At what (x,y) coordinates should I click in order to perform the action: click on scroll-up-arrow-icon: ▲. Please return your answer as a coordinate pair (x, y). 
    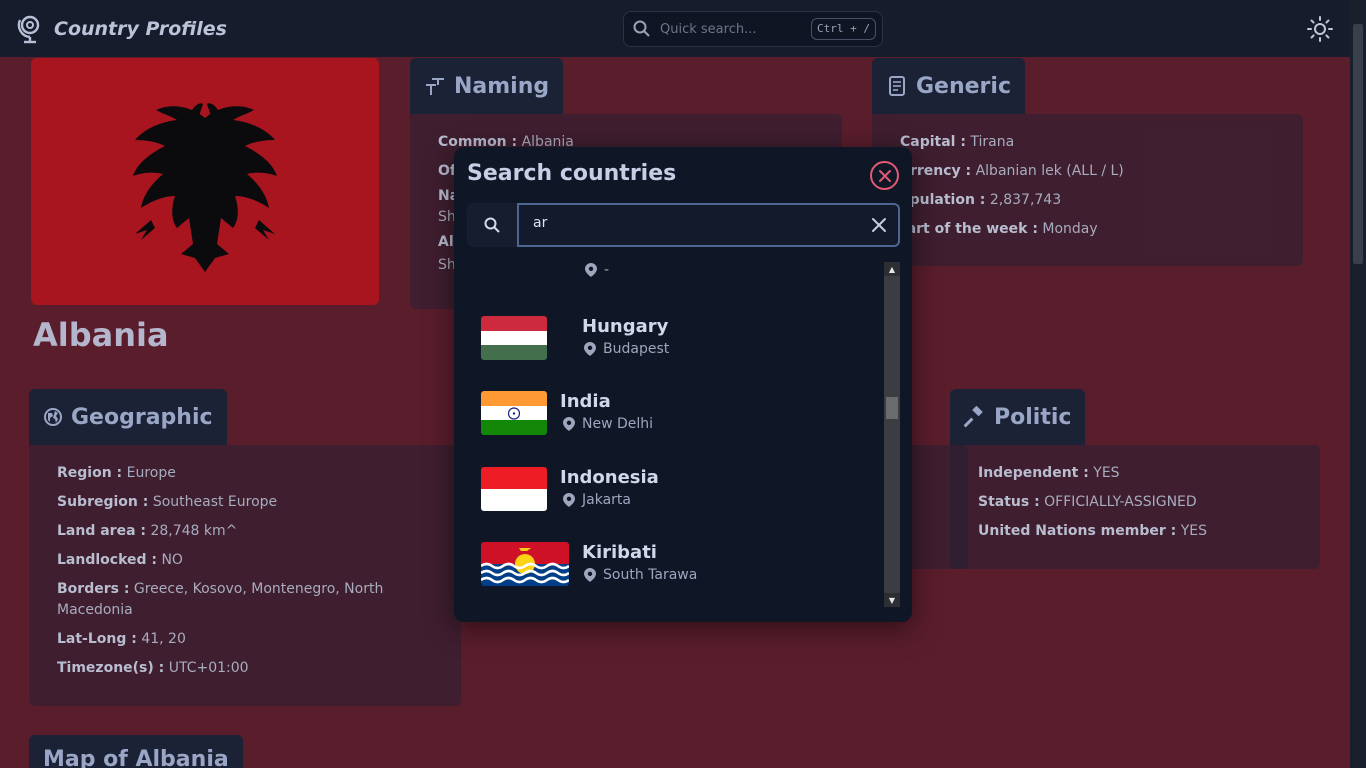
    Looking at the image, I should click on (892, 269).